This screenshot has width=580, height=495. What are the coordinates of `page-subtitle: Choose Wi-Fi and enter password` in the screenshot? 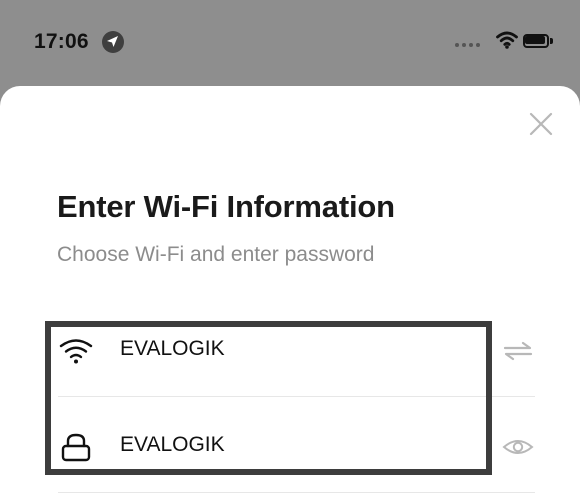 It's located at (216, 254).